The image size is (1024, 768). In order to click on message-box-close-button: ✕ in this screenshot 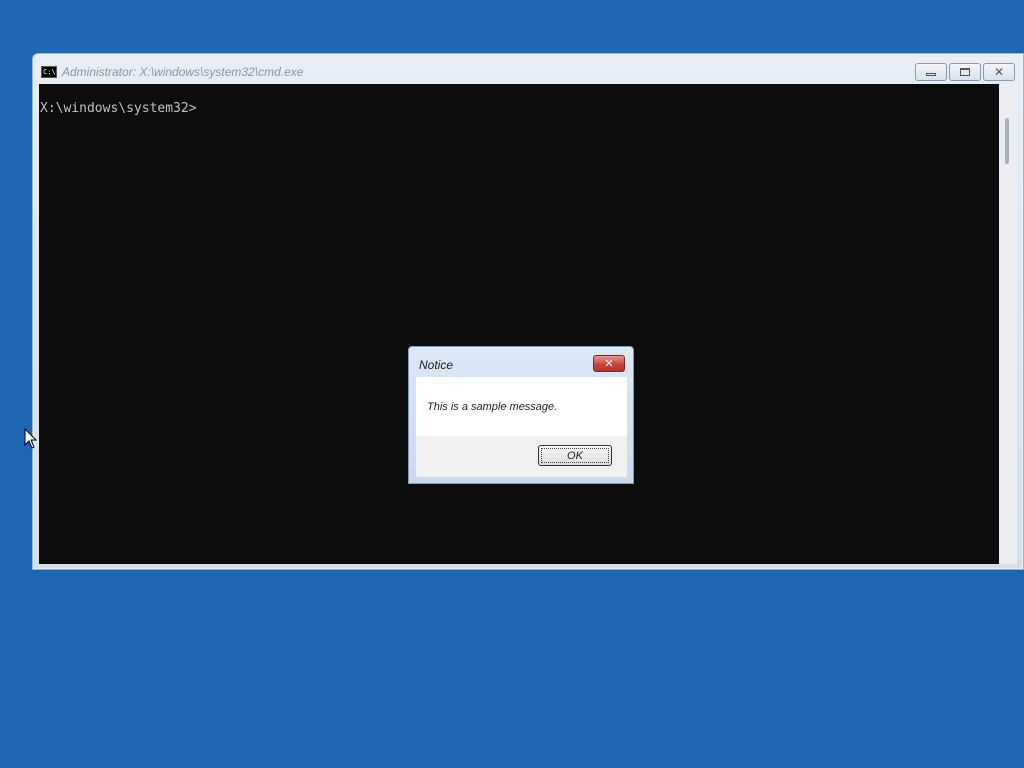, I will do `click(609, 363)`.